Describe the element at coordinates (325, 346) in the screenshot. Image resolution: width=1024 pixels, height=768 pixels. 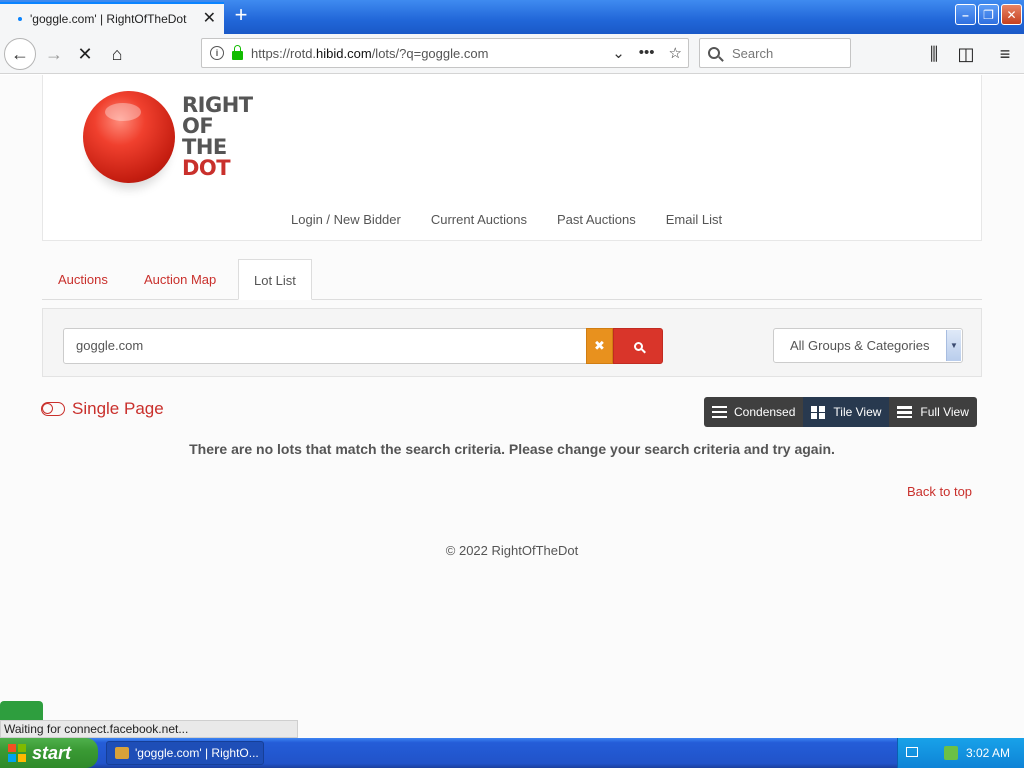
I see `lot-search-input: goggle.com` at that location.